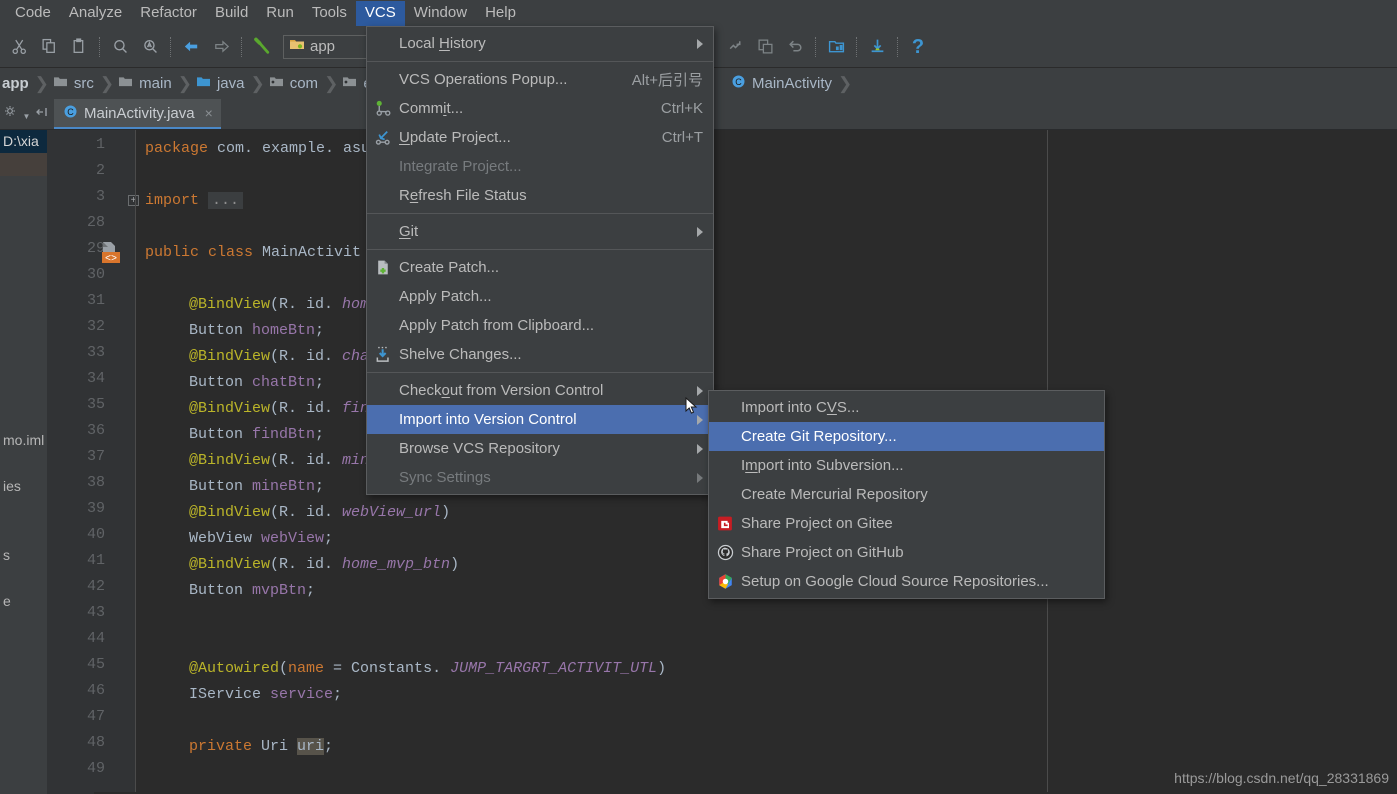 This screenshot has width=1397, height=794. Describe the element at coordinates (221, 83) in the screenshot. I see `breadcrumb-item-java: java` at that location.